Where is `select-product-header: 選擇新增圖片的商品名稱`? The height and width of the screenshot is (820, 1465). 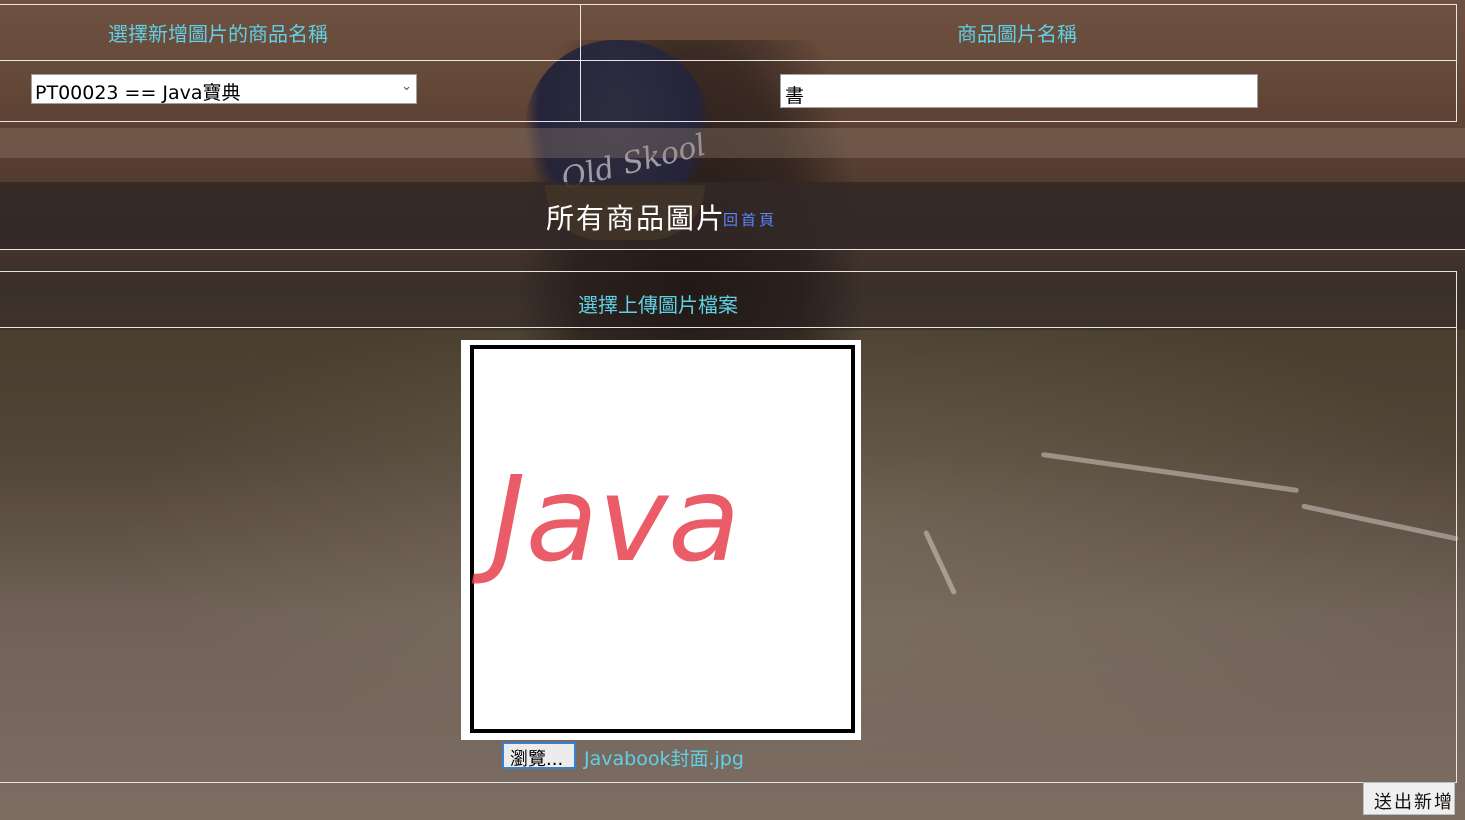 select-product-header: 選擇新增圖片的商品名稱 is located at coordinates (218, 34).